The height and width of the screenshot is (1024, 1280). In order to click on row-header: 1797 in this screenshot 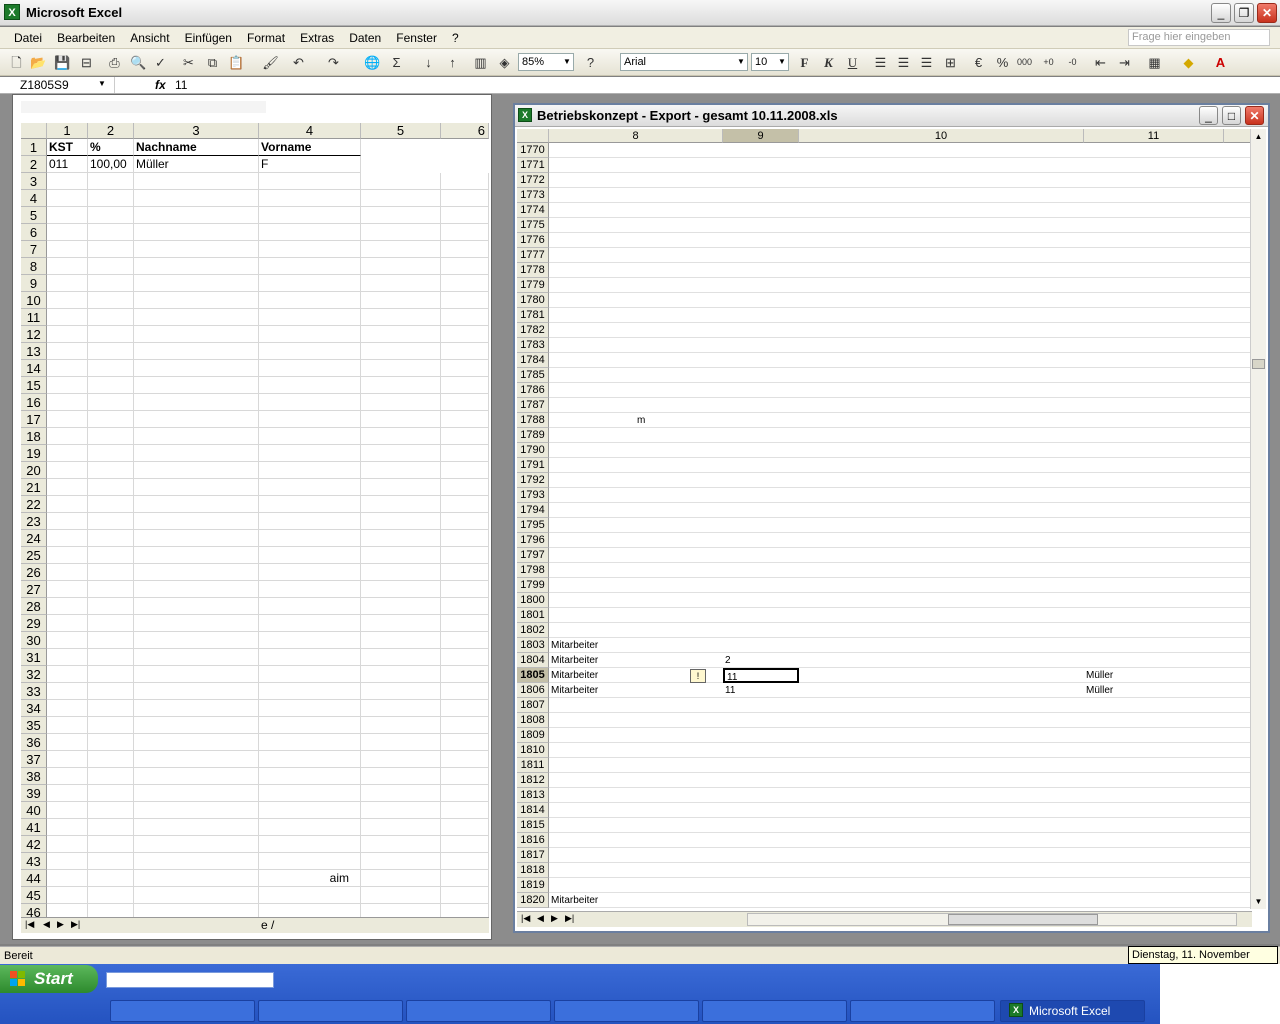, I will do `click(533, 555)`.